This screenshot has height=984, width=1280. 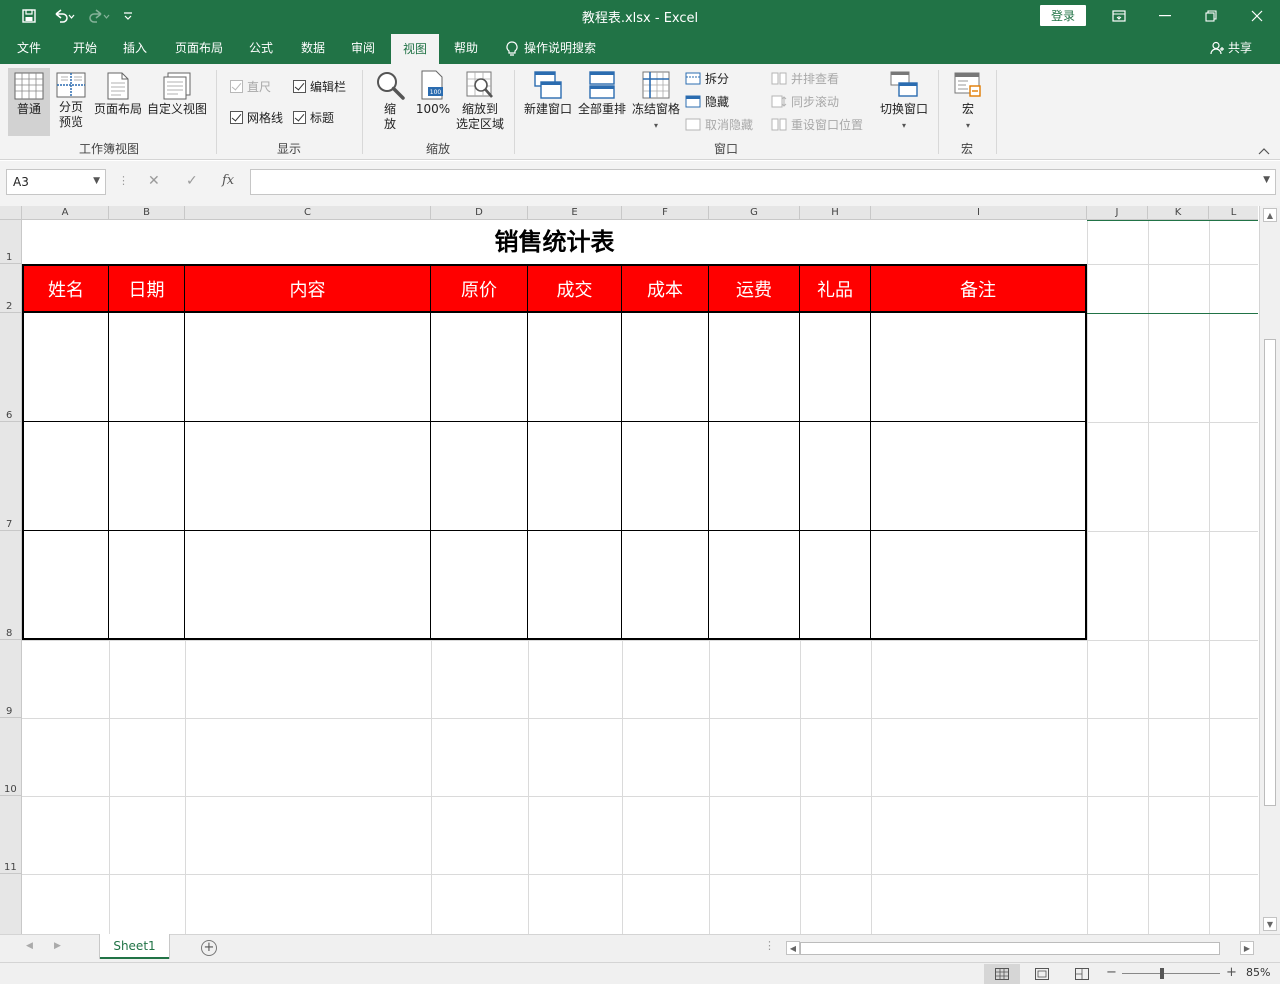 I want to click on zoom-out-icon: −, so click(x=1111, y=972).